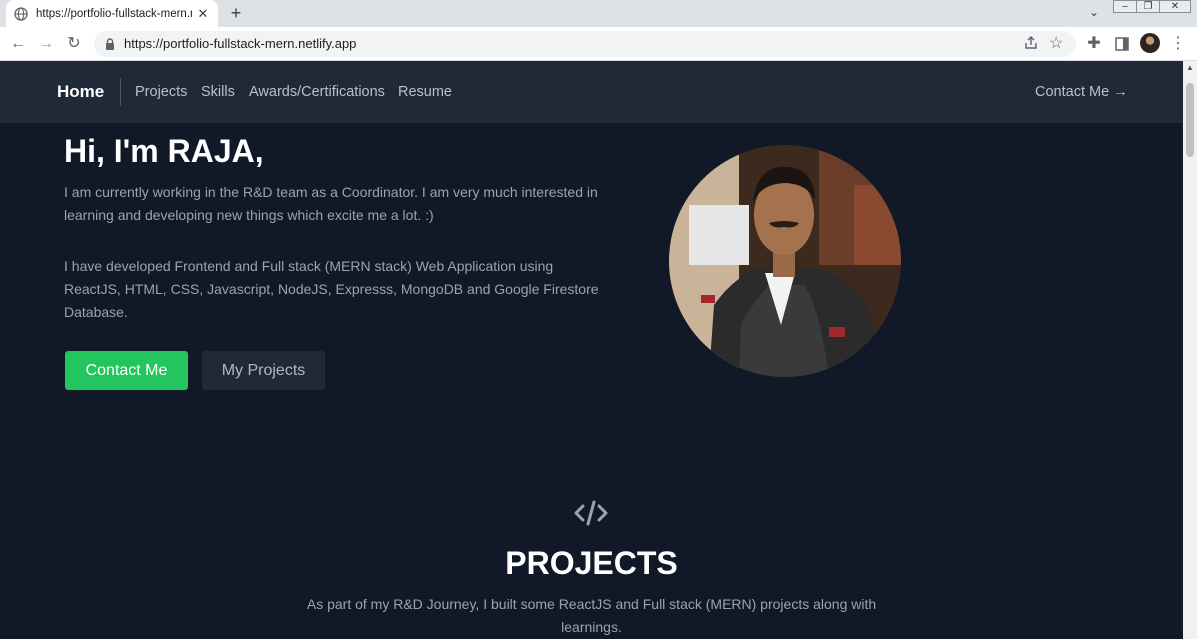 The width and height of the screenshot is (1197, 639). Describe the element at coordinates (1148, 6) in the screenshot. I see `window-restore-button: ❐` at that location.